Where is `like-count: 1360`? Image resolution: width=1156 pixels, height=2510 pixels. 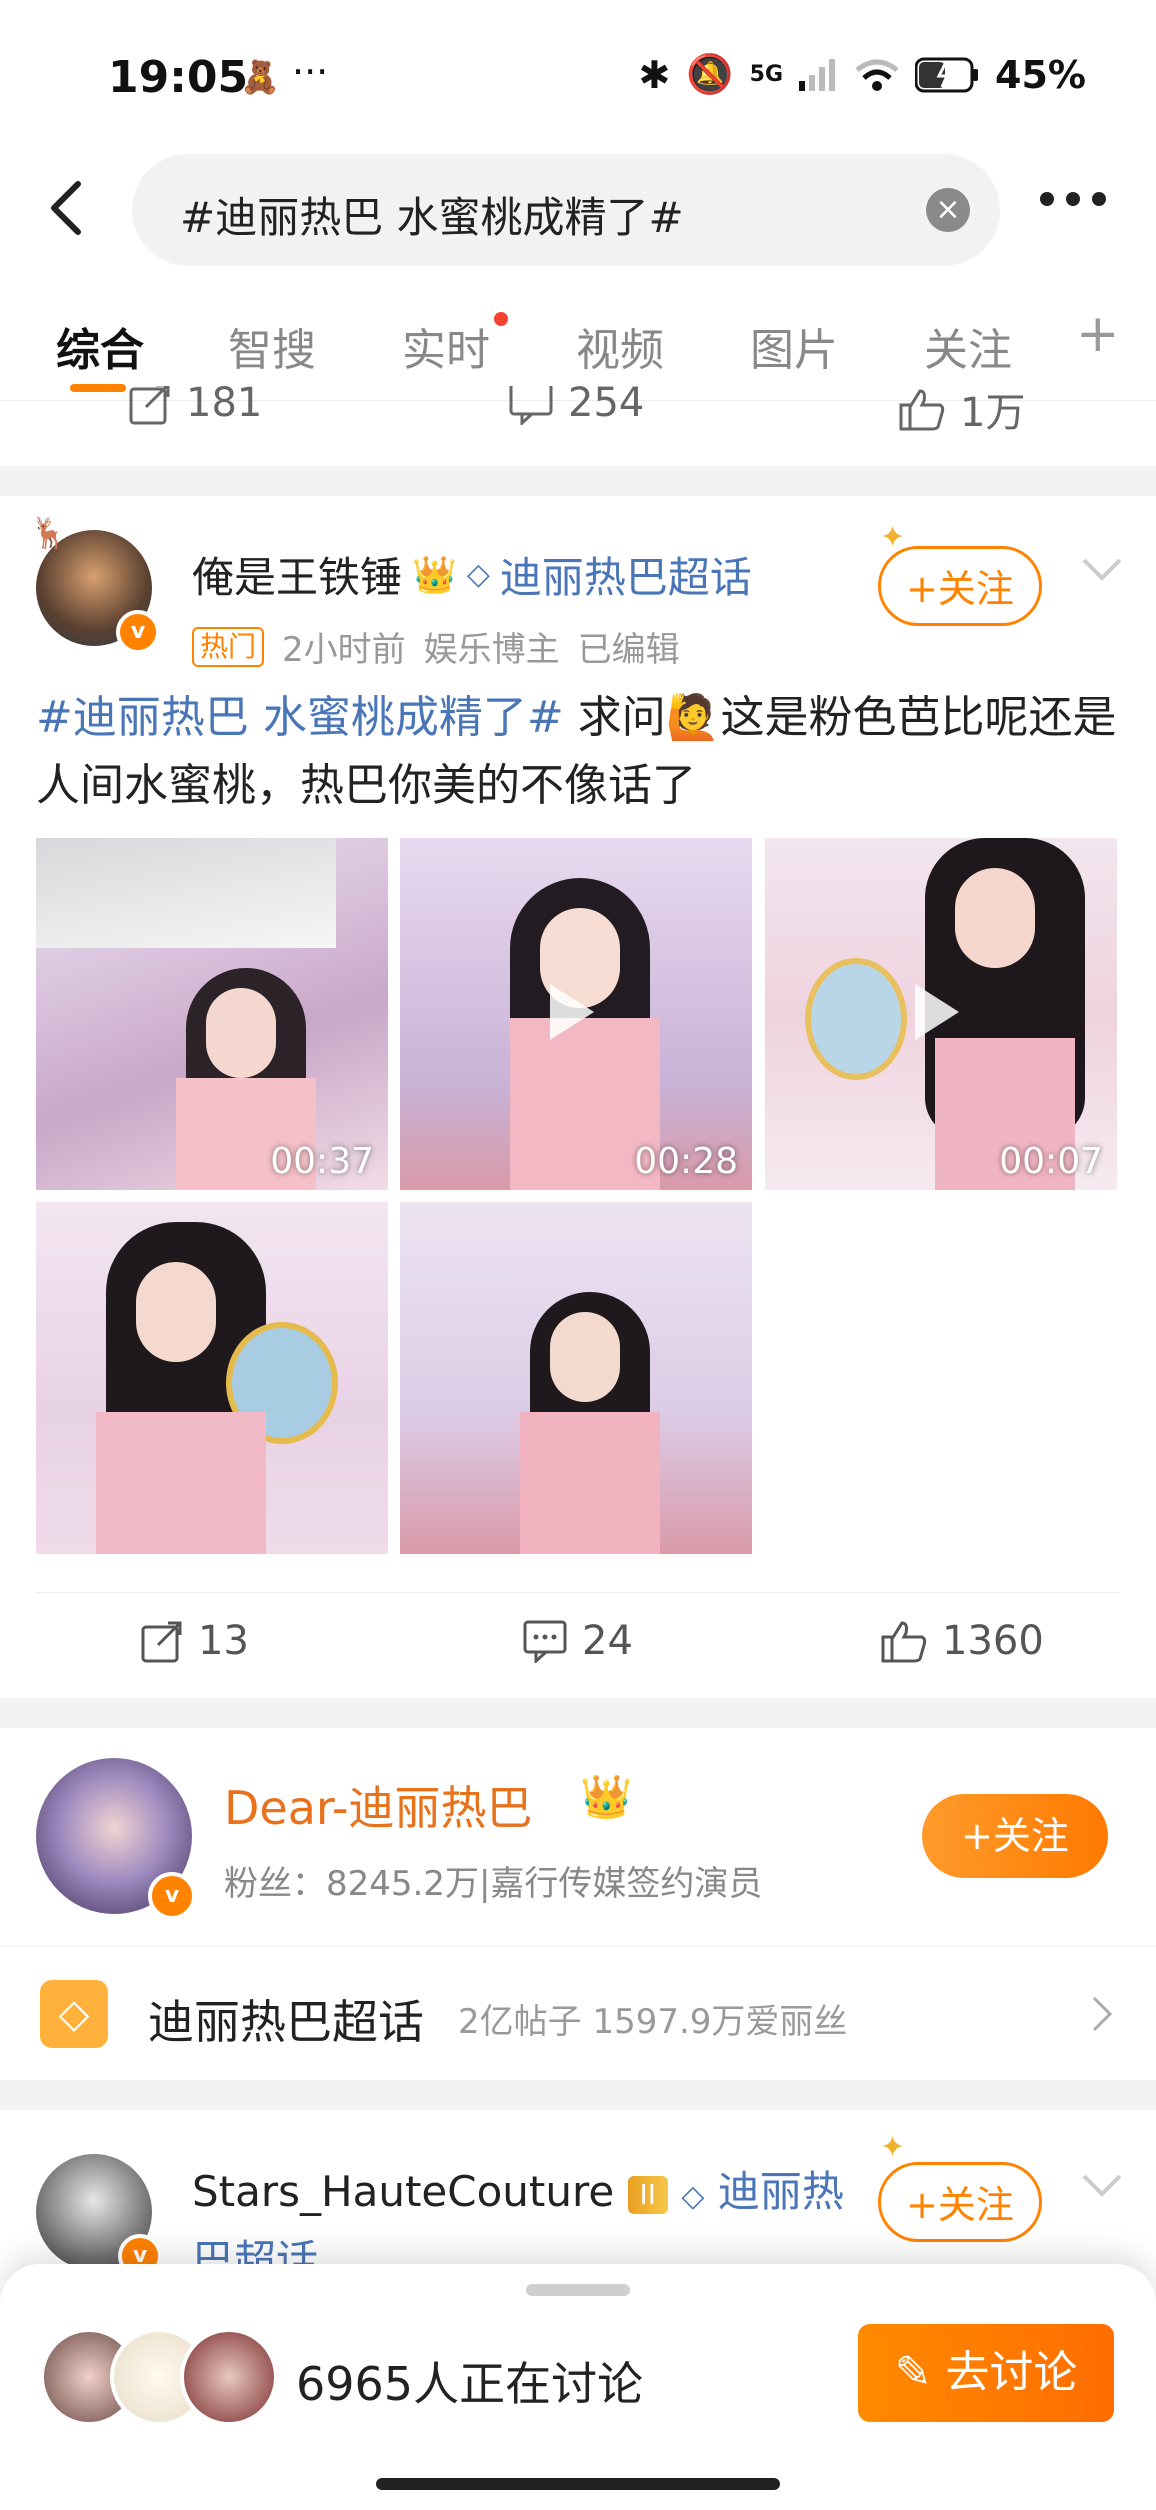
like-count: 1360 is located at coordinates (993, 1641).